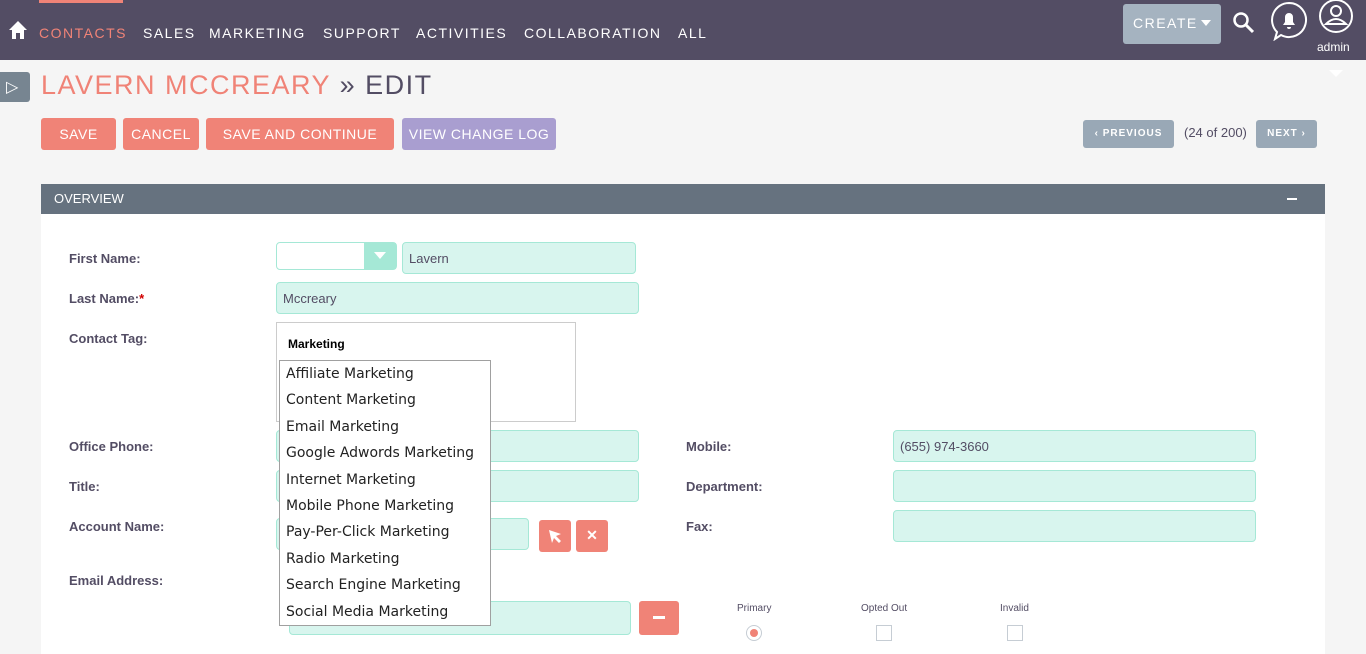 The image size is (1366, 654). I want to click on active-indicator, so click(81, 1).